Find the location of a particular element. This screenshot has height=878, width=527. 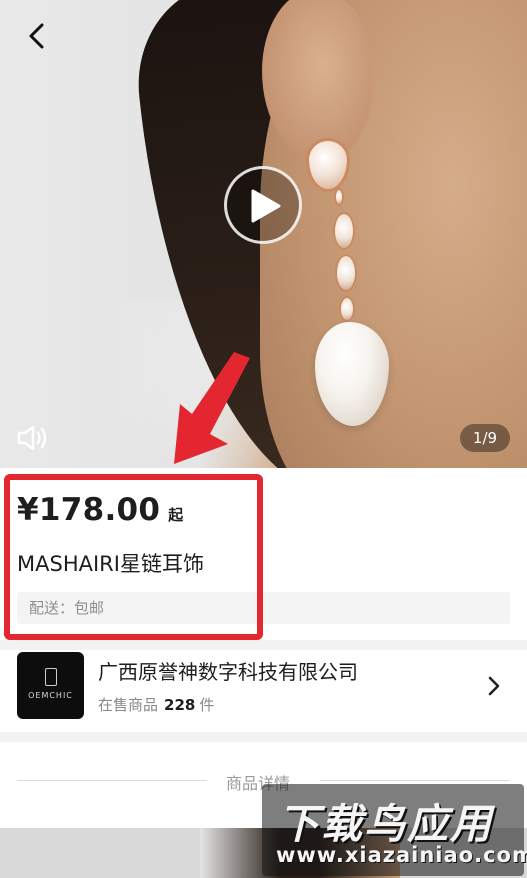

shop-stats-label: 在售商品 is located at coordinates (128, 705).